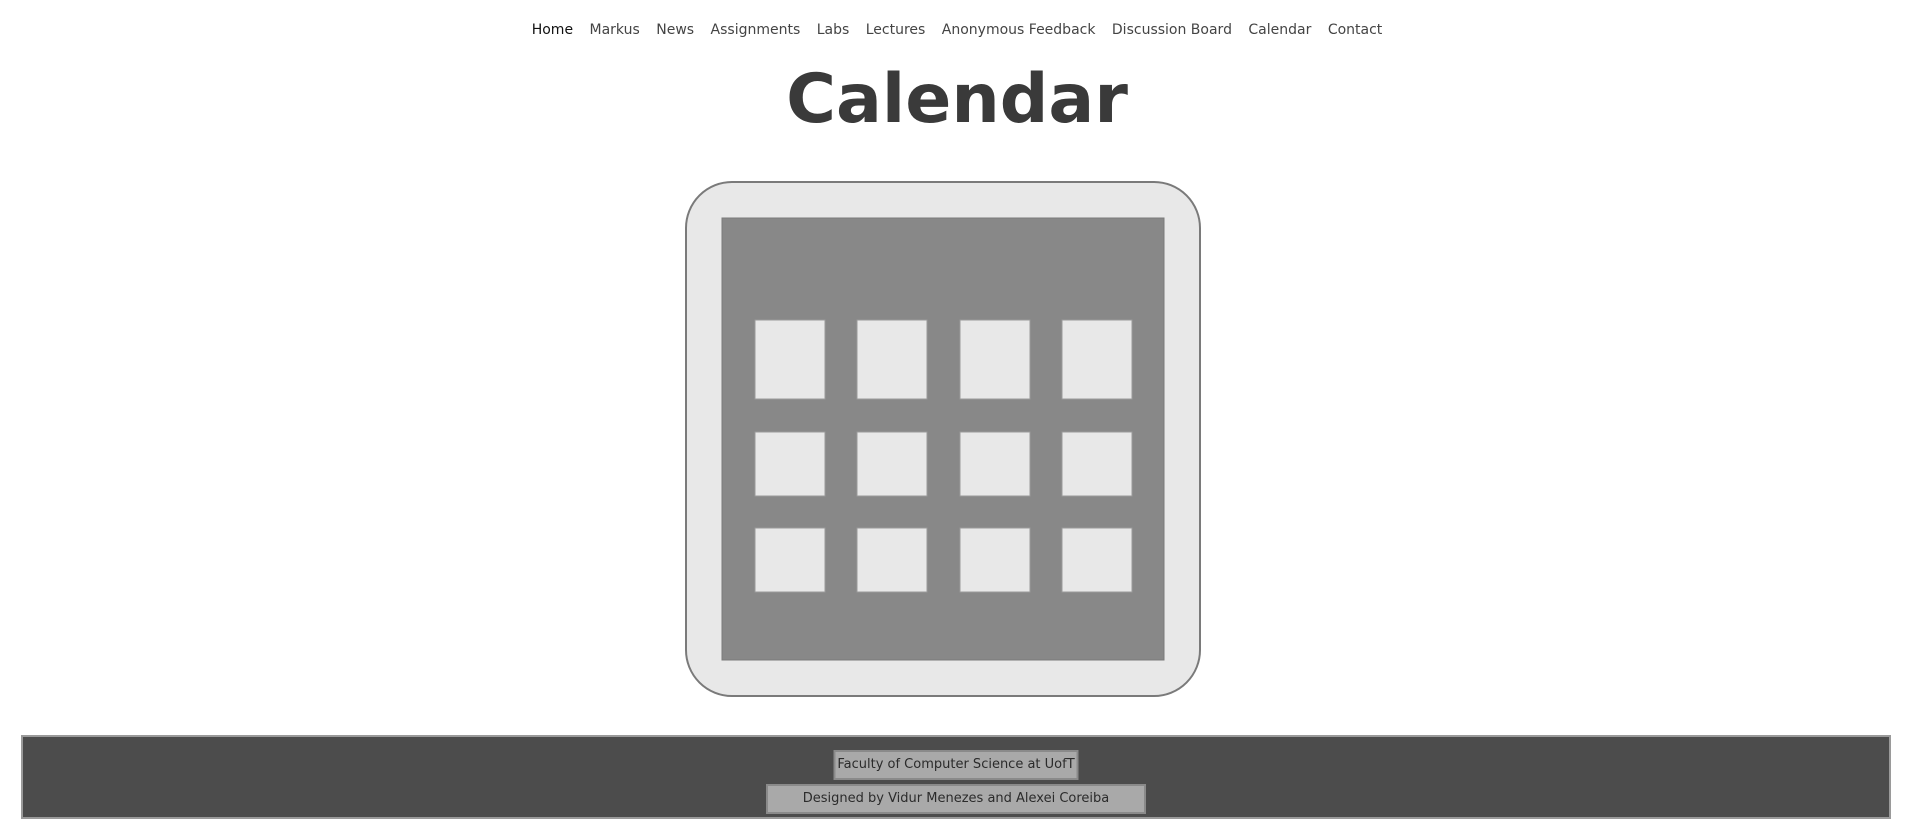  What do you see at coordinates (1355, 30) in the screenshot?
I see `nav-link-contact: Contact` at bounding box center [1355, 30].